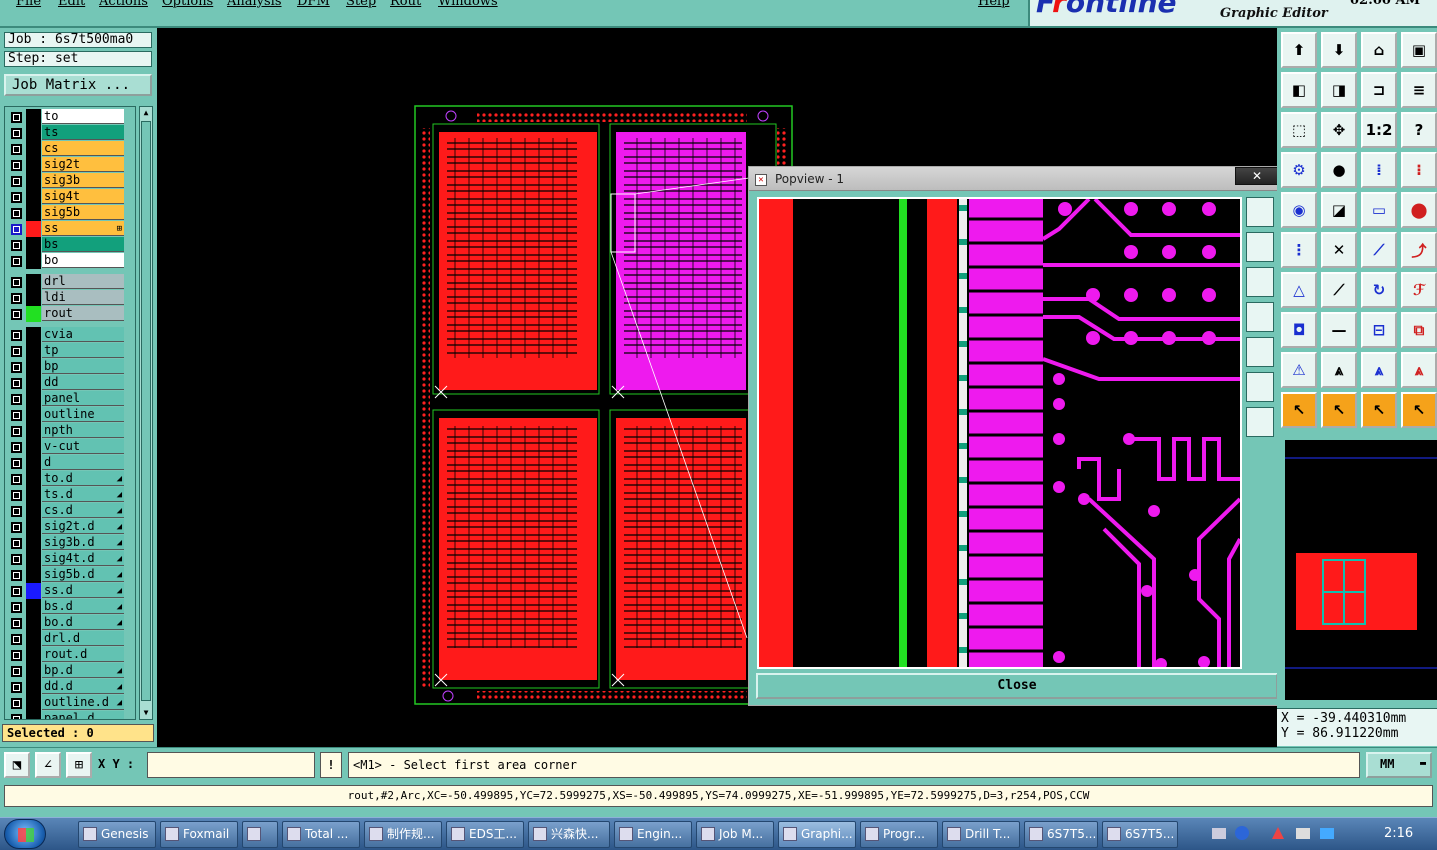 The width and height of the screenshot is (1437, 850). Describe the element at coordinates (1379, 90) in the screenshot. I see `redraw-icon: ⊐` at that location.